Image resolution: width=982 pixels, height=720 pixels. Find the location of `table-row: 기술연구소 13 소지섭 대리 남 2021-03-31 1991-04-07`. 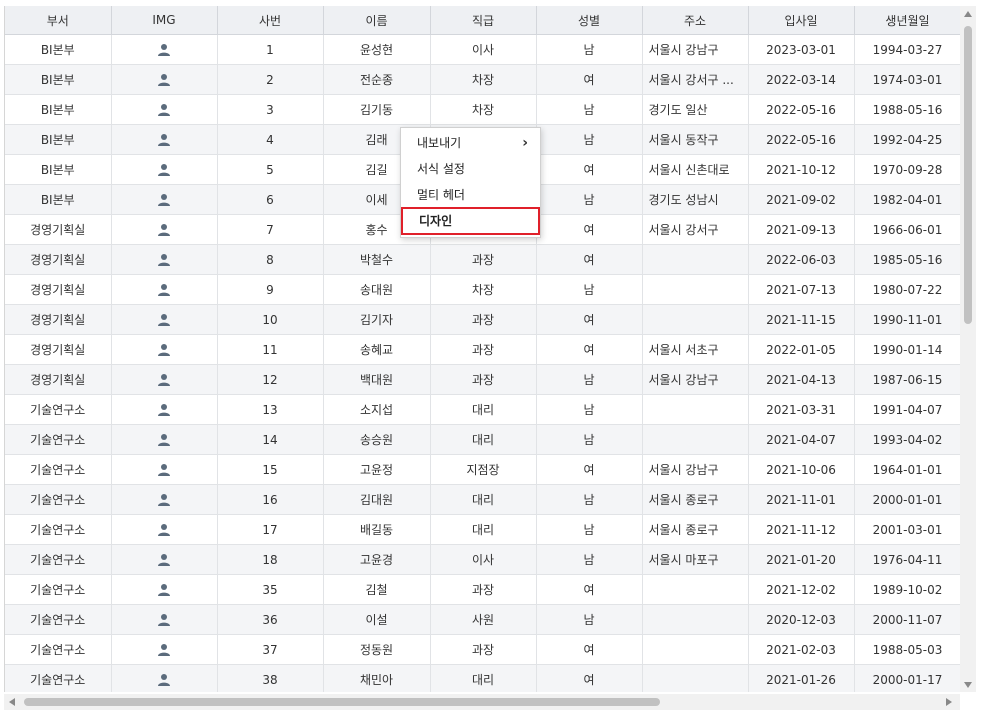

table-row: 기술연구소 13 소지섭 대리 남 2021-03-31 1991-04-07 is located at coordinates (483, 409).